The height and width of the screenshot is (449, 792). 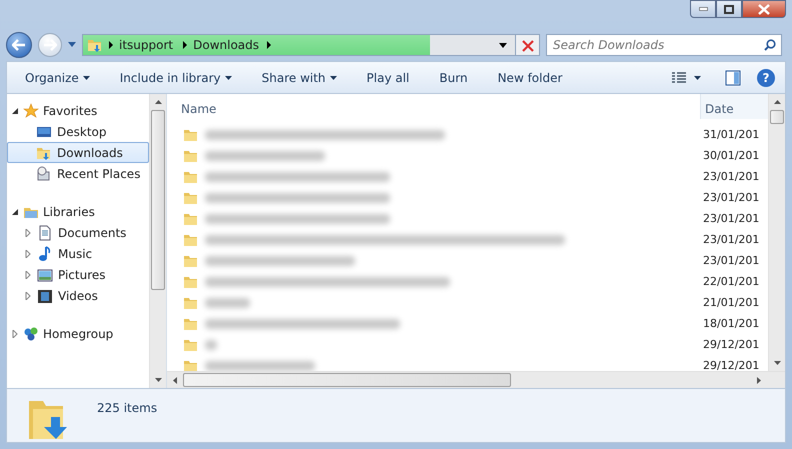 What do you see at coordinates (175, 380) in the screenshot?
I see `scroll-left-icon` at bounding box center [175, 380].